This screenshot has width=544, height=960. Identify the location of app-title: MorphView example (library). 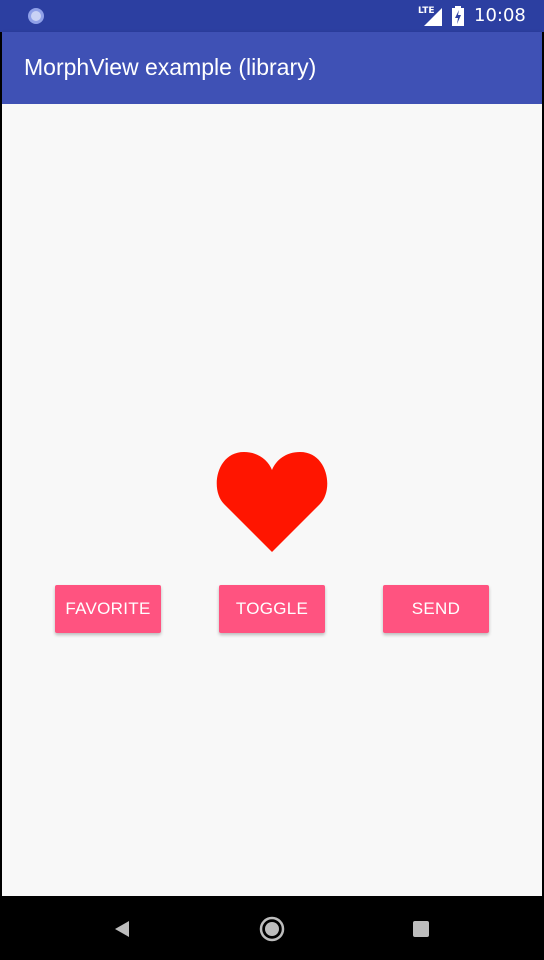
(170, 67).